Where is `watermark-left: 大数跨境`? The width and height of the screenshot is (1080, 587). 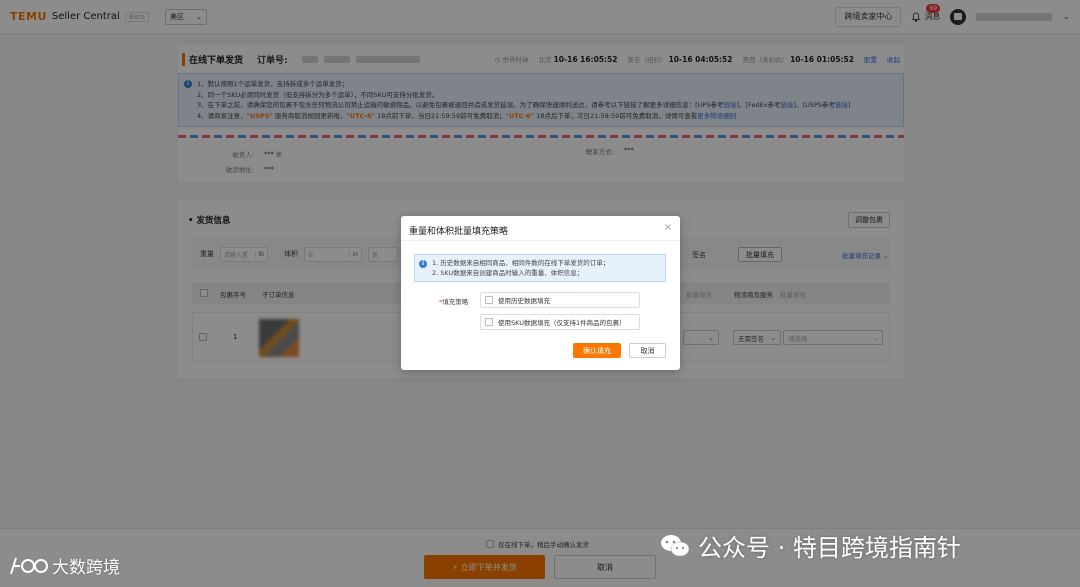 watermark-left: 大数跨境 is located at coordinates (64, 565).